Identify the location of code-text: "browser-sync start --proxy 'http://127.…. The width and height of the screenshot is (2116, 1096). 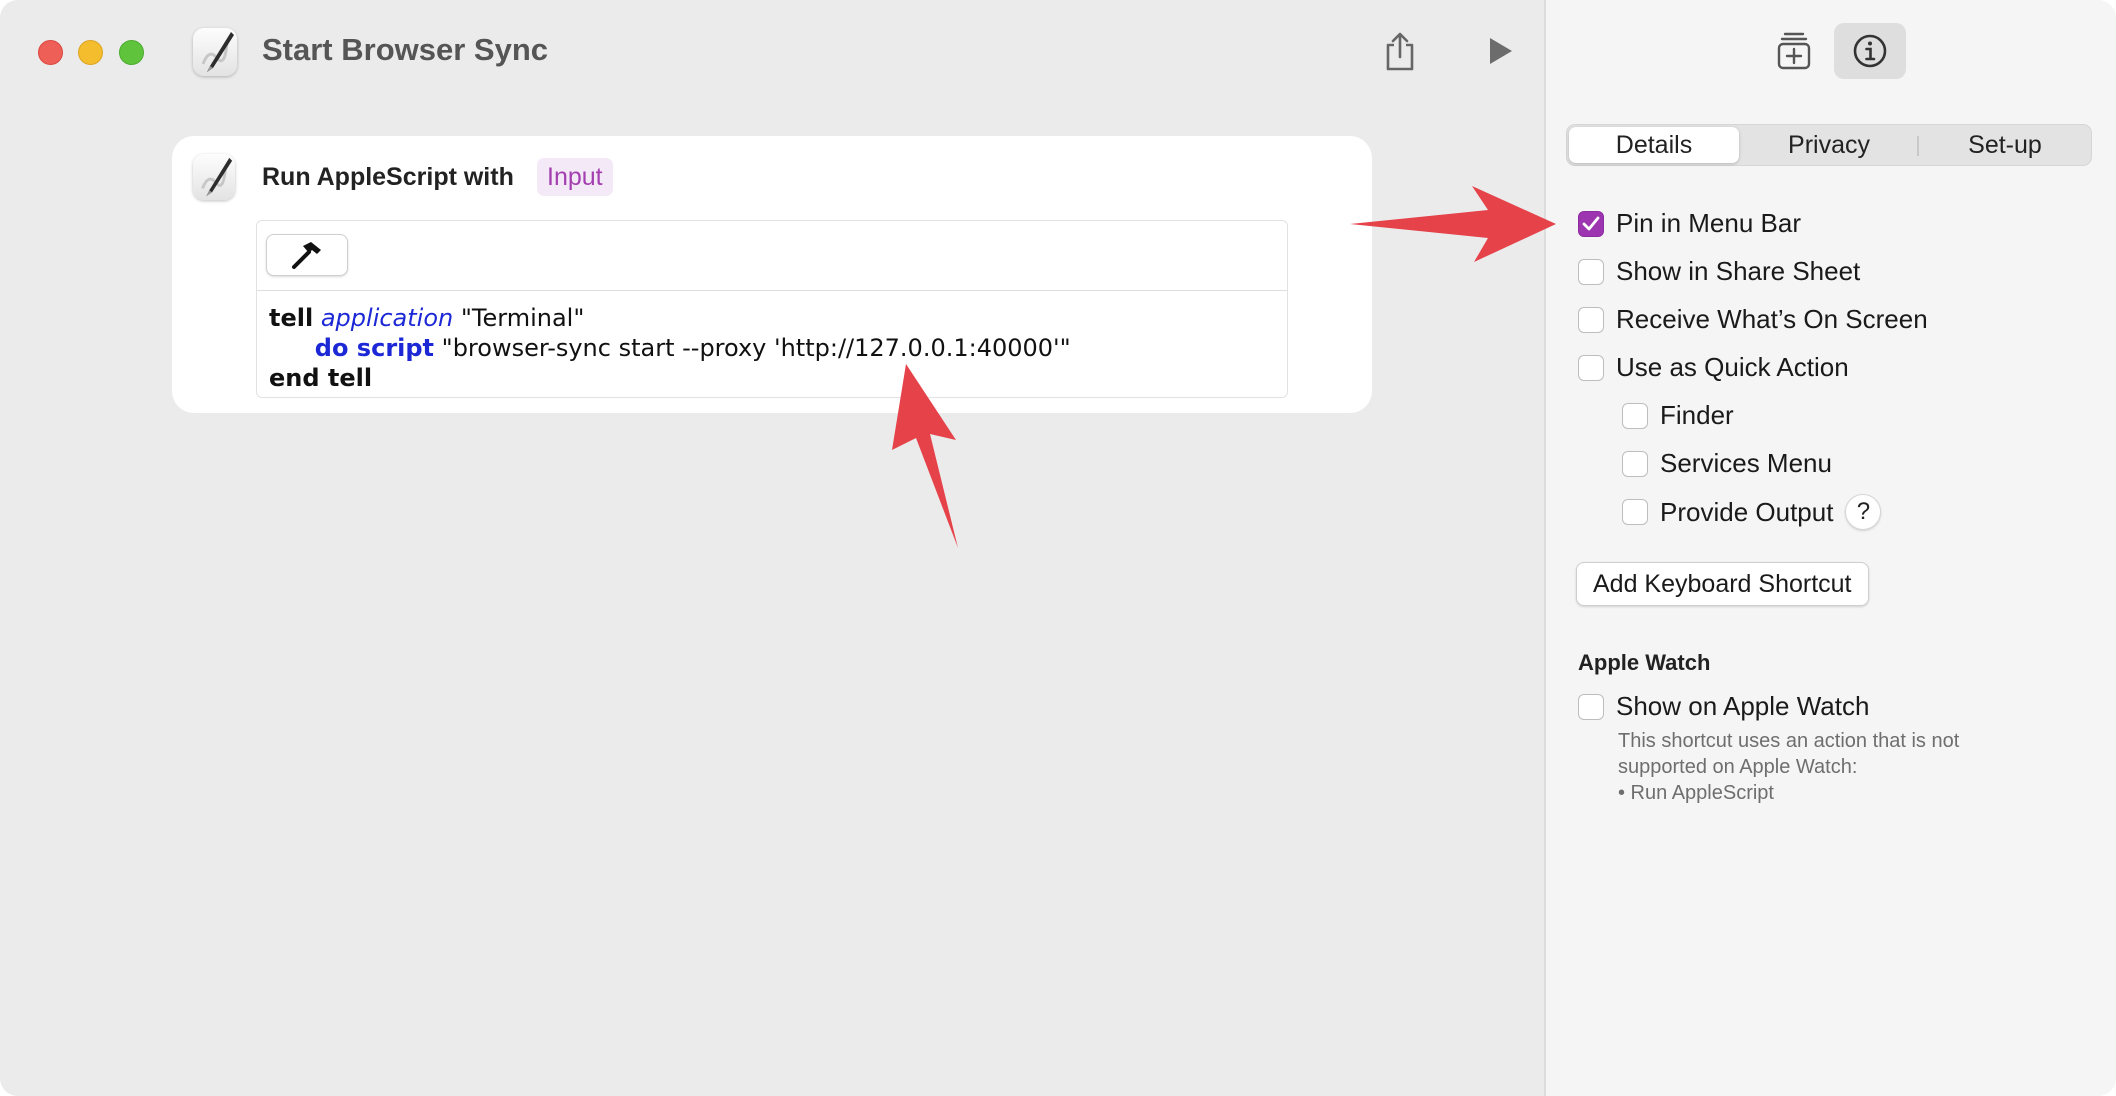
(752, 348).